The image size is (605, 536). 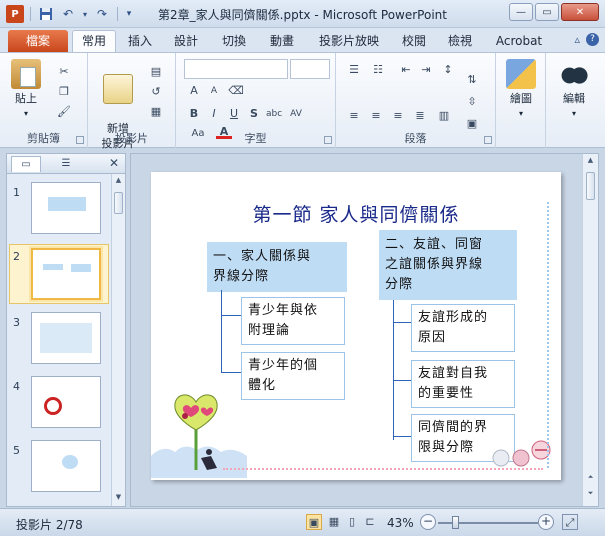 What do you see at coordinates (570, 522) in the screenshot?
I see `fit-to-window-icon: ⤢` at bounding box center [570, 522].